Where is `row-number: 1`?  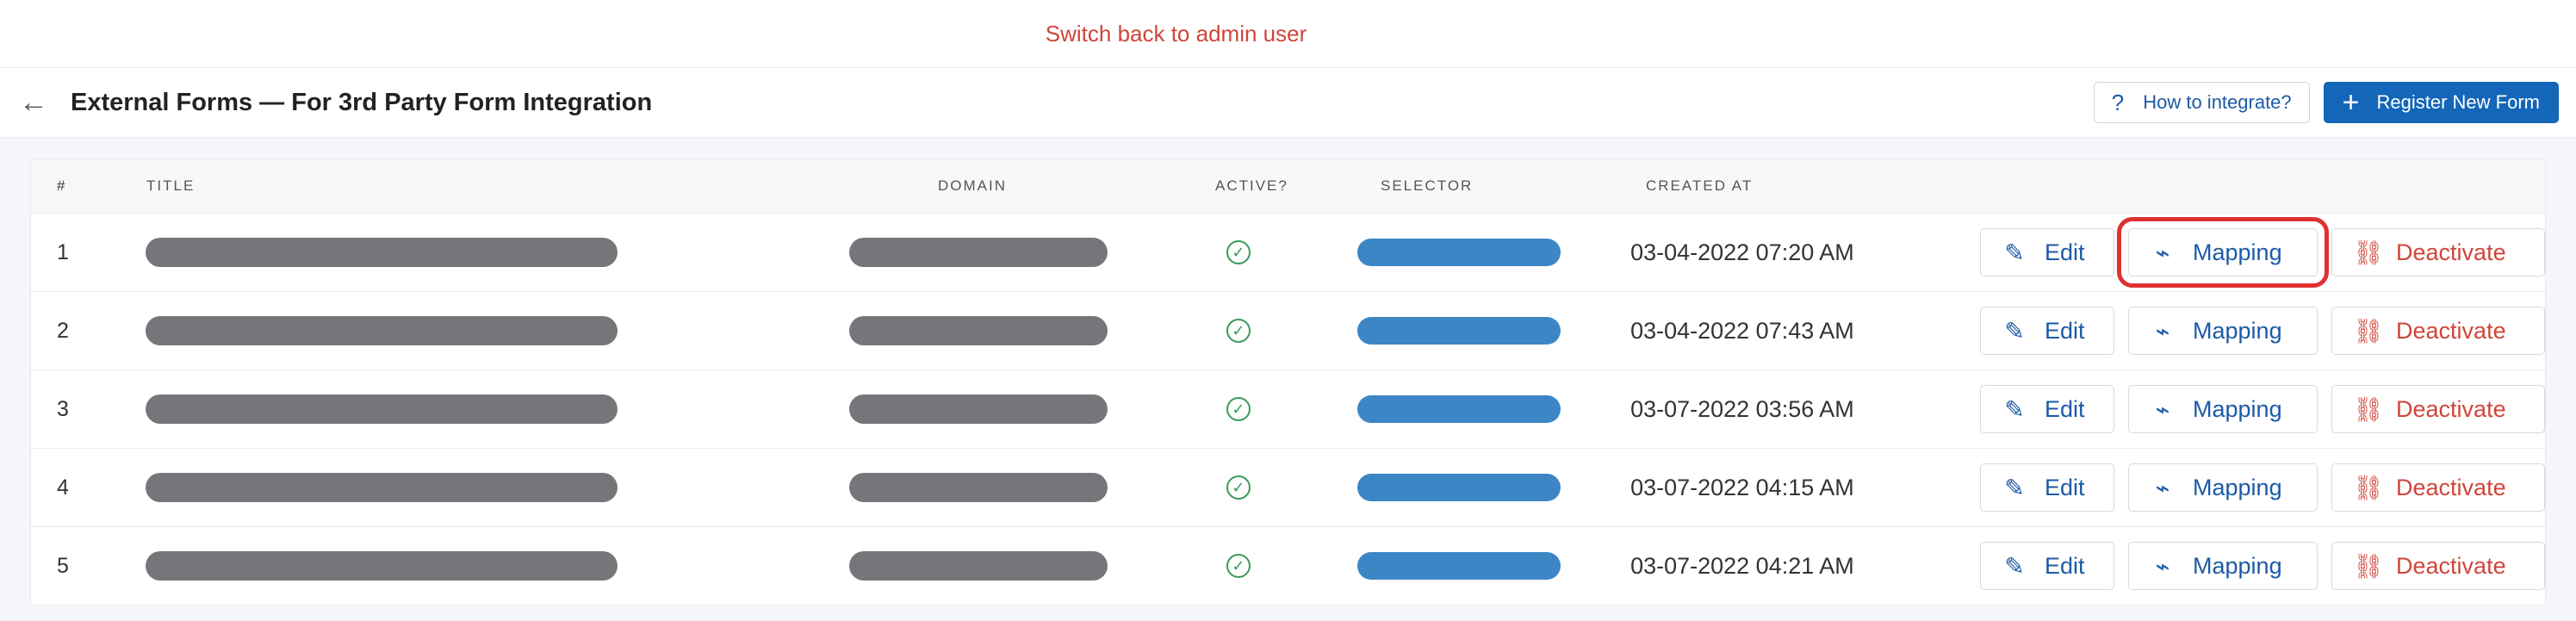 row-number: 1 is located at coordinates (63, 251).